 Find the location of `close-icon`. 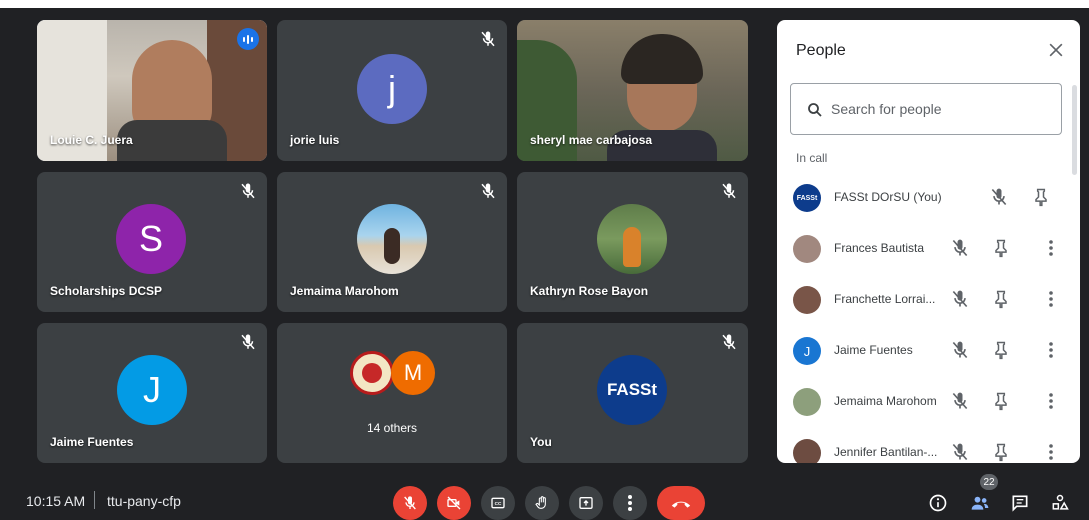

close-icon is located at coordinates (1056, 50).